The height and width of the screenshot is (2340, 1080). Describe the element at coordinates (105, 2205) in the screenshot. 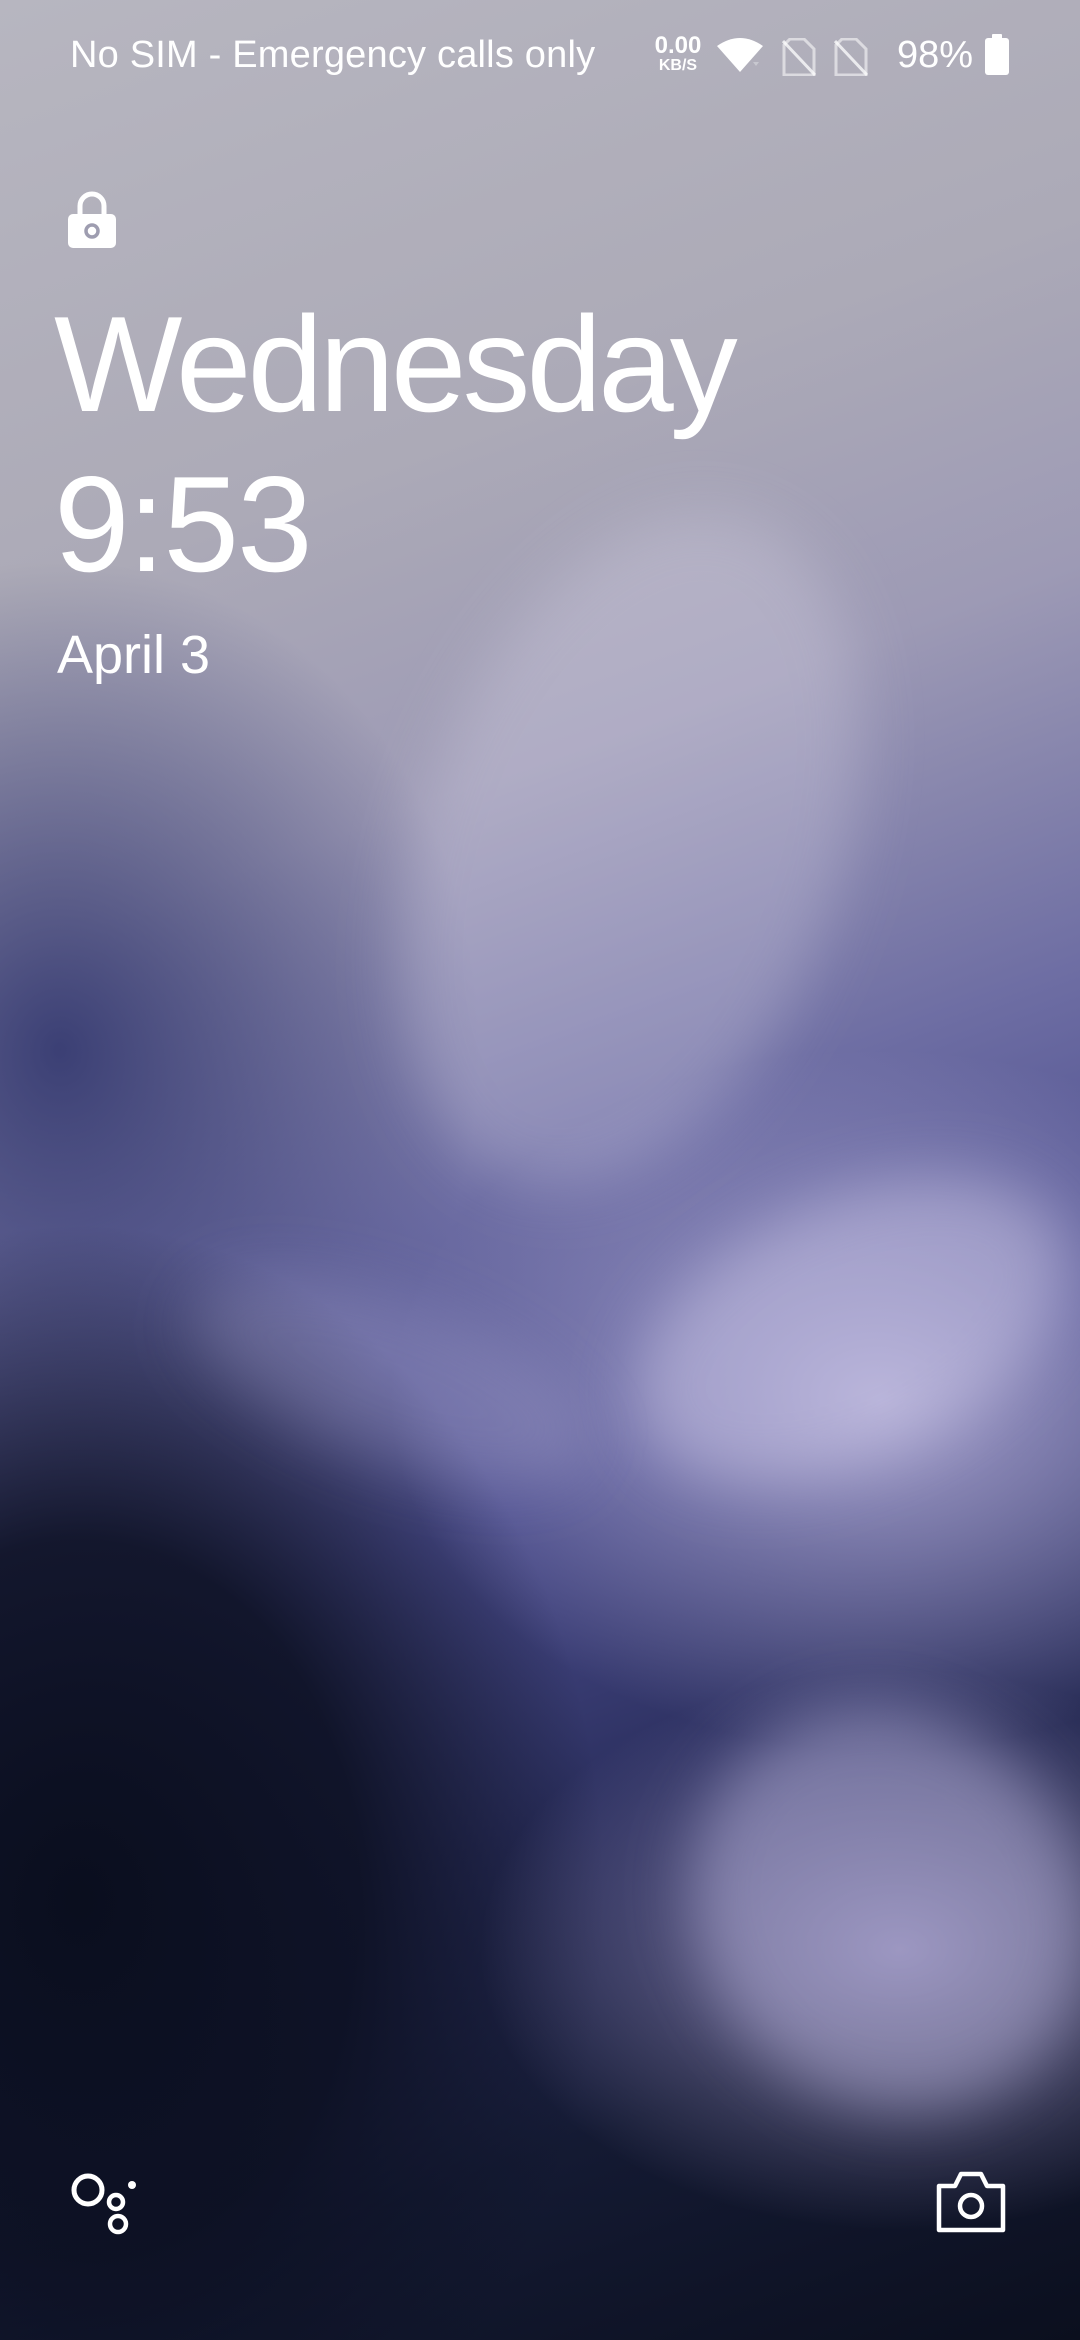

I see `google-assistant-icon` at that location.